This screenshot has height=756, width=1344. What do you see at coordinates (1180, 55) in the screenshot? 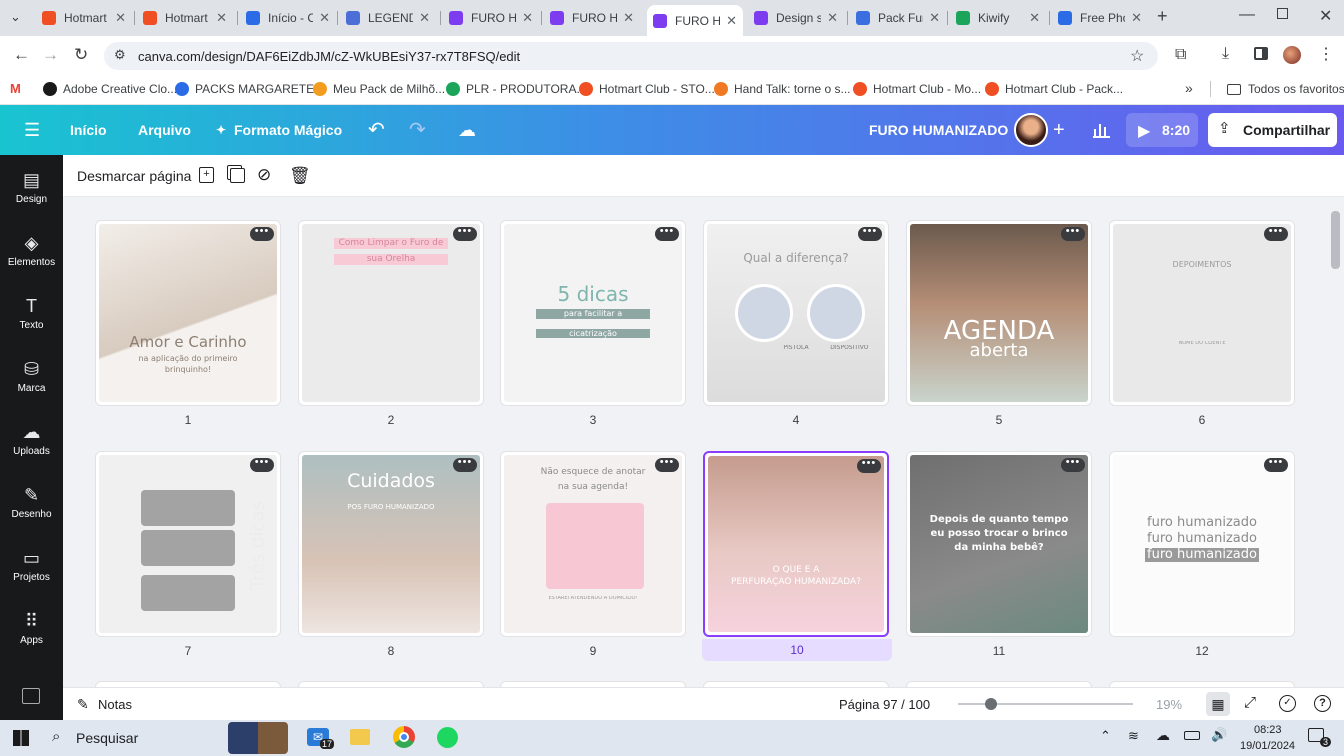
I see `extensions-icon: ⧉` at bounding box center [1180, 55].